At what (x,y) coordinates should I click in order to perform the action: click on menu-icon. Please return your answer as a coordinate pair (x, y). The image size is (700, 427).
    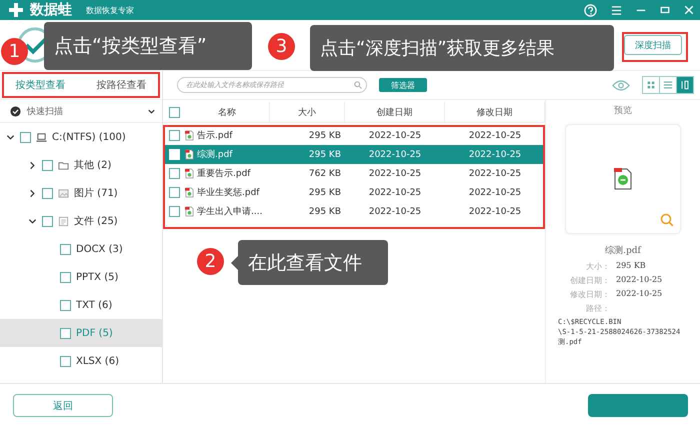
    Looking at the image, I should click on (616, 10).